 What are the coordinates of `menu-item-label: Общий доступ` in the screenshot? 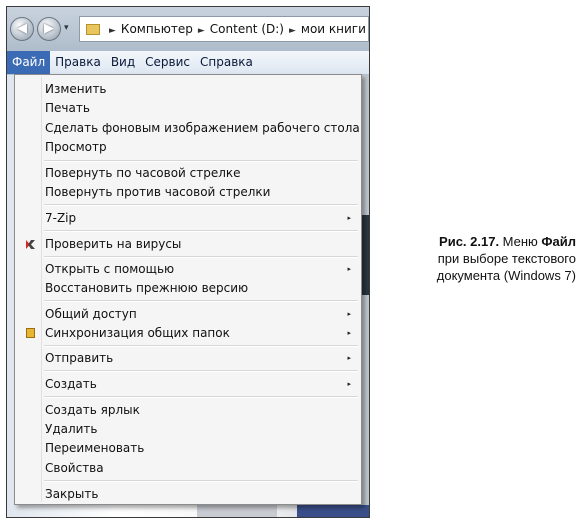 It's located at (91, 314).